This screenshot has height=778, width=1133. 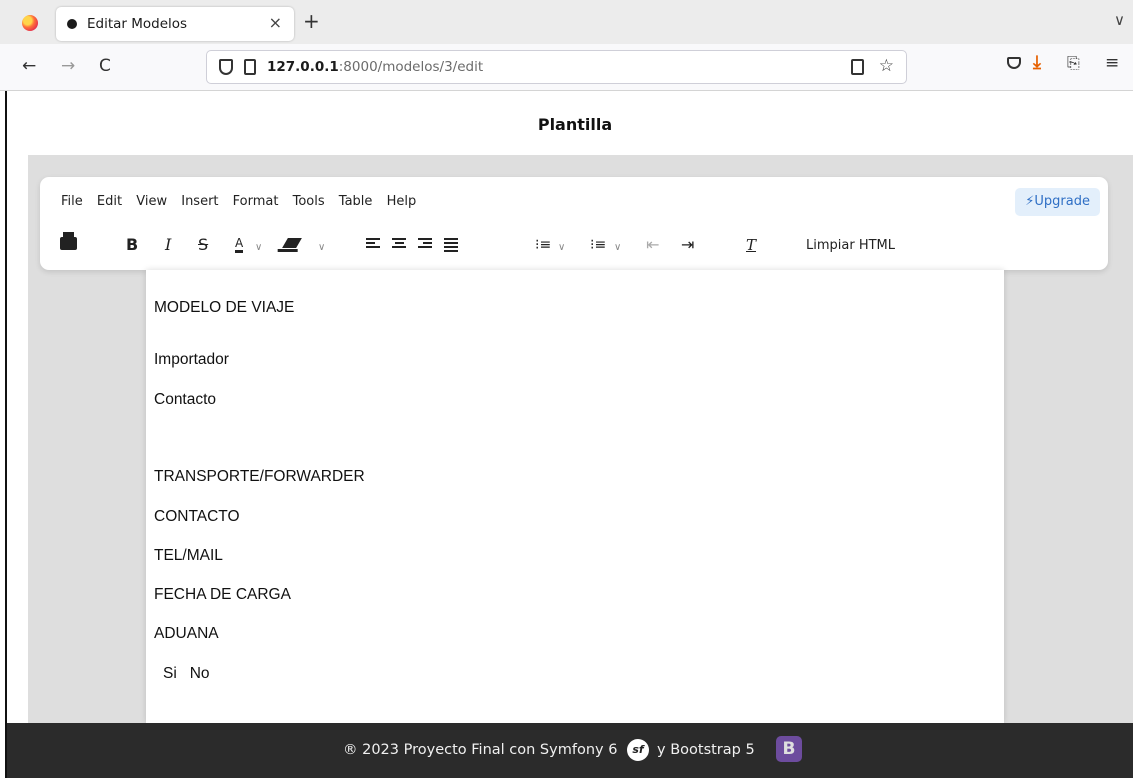 What do you see at coordinates (188, 555) in the screenshot?
I see `doc-paragraph: TEL/MAIL` at bounding box center [188, 555].